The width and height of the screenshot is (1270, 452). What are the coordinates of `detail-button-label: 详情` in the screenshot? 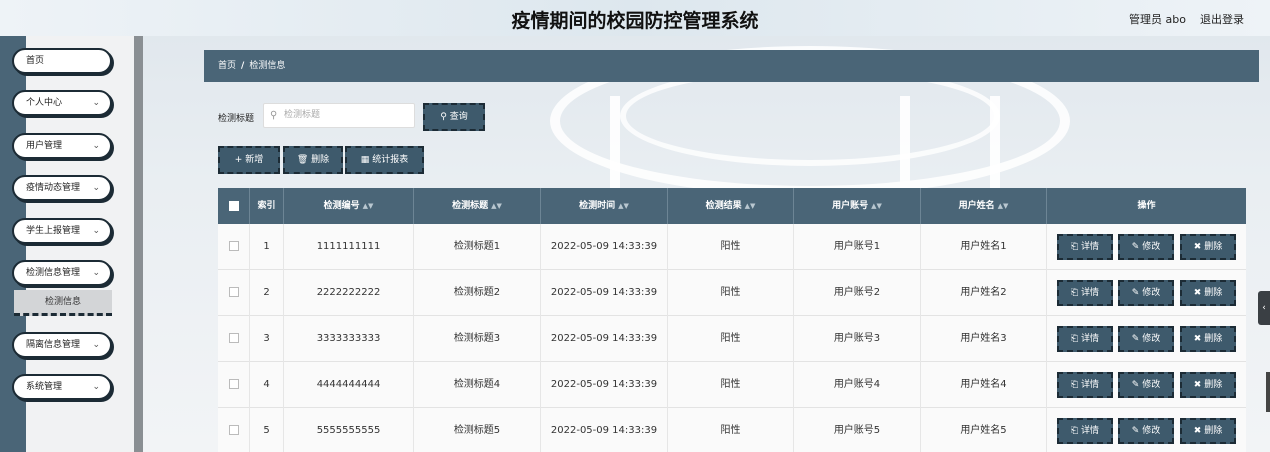 It's located at (1090, 247).